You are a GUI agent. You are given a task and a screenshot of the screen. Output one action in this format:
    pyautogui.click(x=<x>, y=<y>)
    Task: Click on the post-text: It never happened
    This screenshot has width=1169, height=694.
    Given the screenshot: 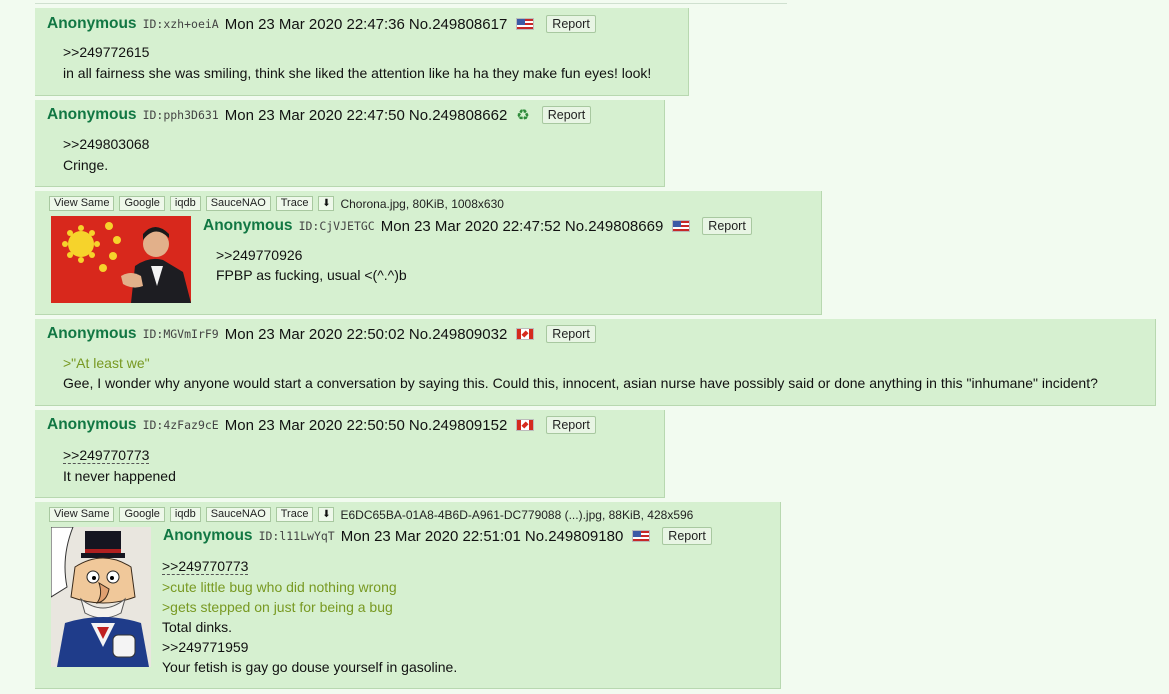 What is the action you would take?
    pyautogui.click(x=119, y=476)
    